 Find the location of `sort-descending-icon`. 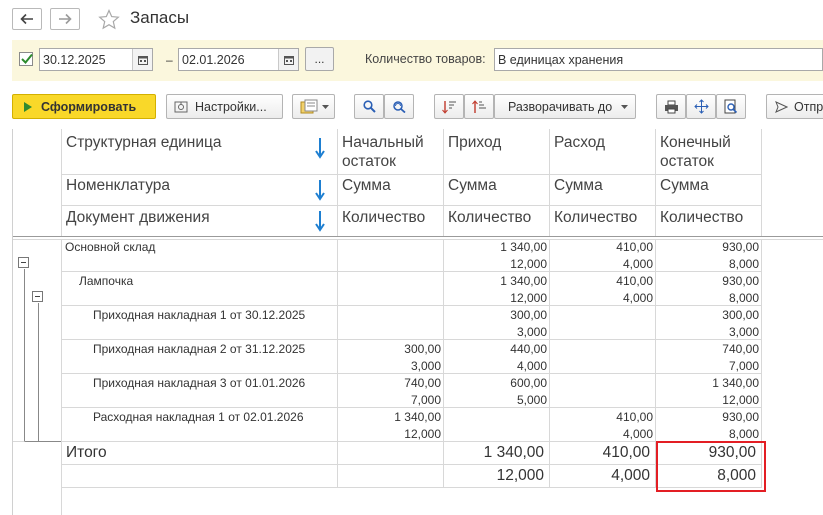

sort-descending-icon is located at coordinates (449, 107).